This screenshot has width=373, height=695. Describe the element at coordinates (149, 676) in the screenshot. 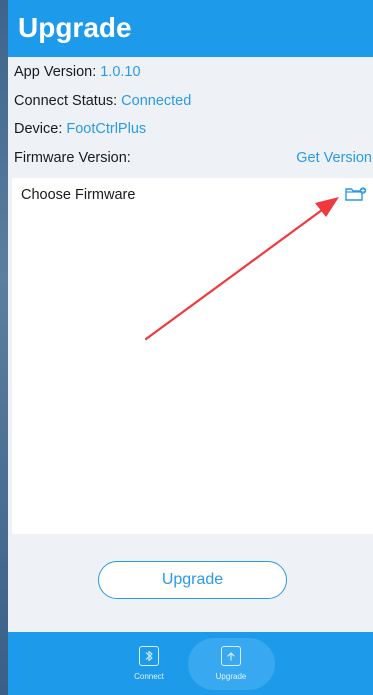

I see `tab-connect-label: Connect` at that location.